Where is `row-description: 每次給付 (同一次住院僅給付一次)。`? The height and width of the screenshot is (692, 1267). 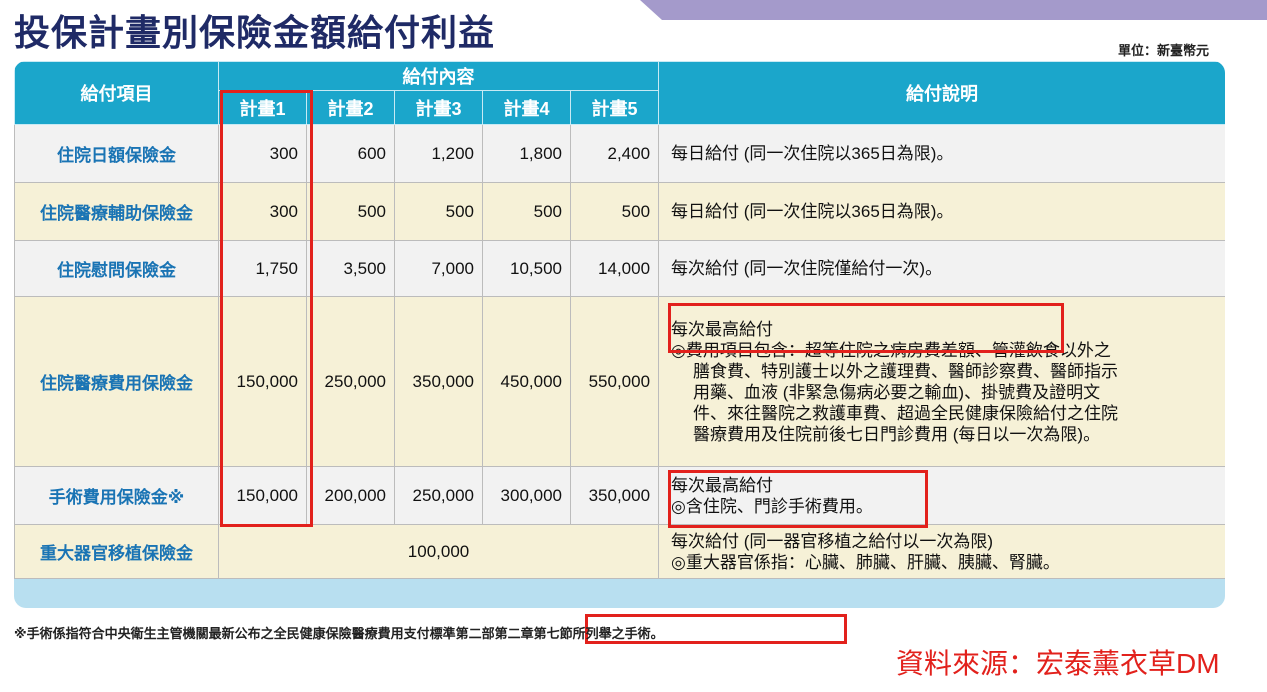 row-description: 每次給付 (同一次住院僅給付一次)。 is located at coordinates (941, 268).